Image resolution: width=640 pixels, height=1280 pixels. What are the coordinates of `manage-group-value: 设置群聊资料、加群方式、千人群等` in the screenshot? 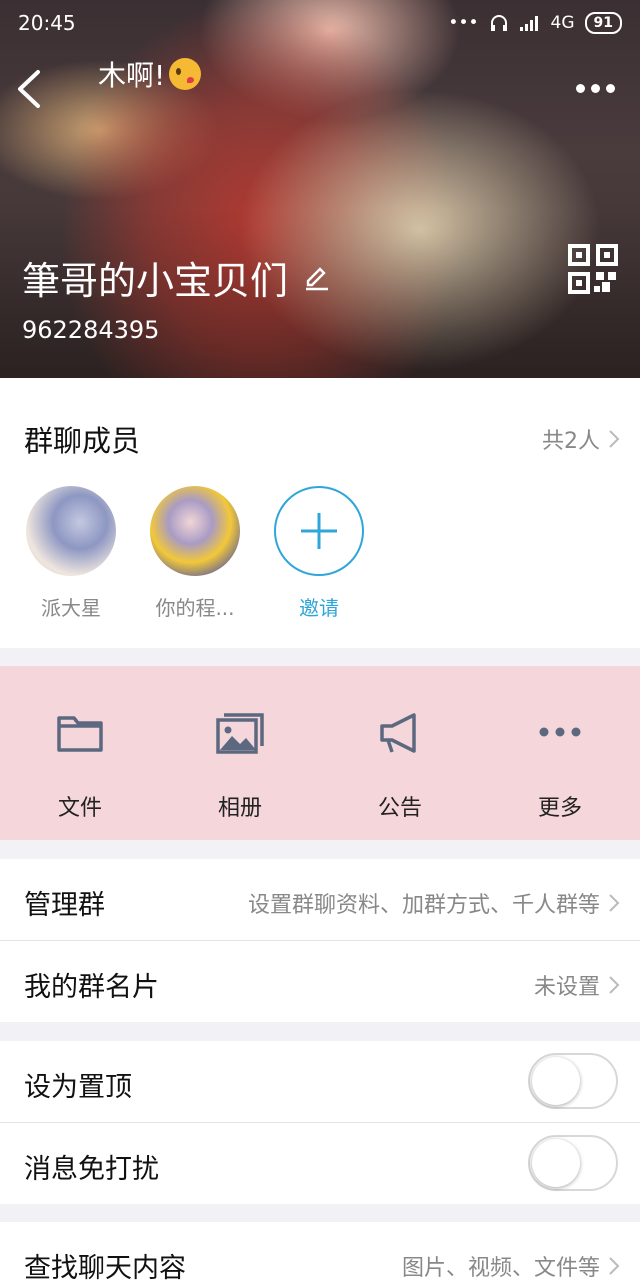 It's located at (423, 905).